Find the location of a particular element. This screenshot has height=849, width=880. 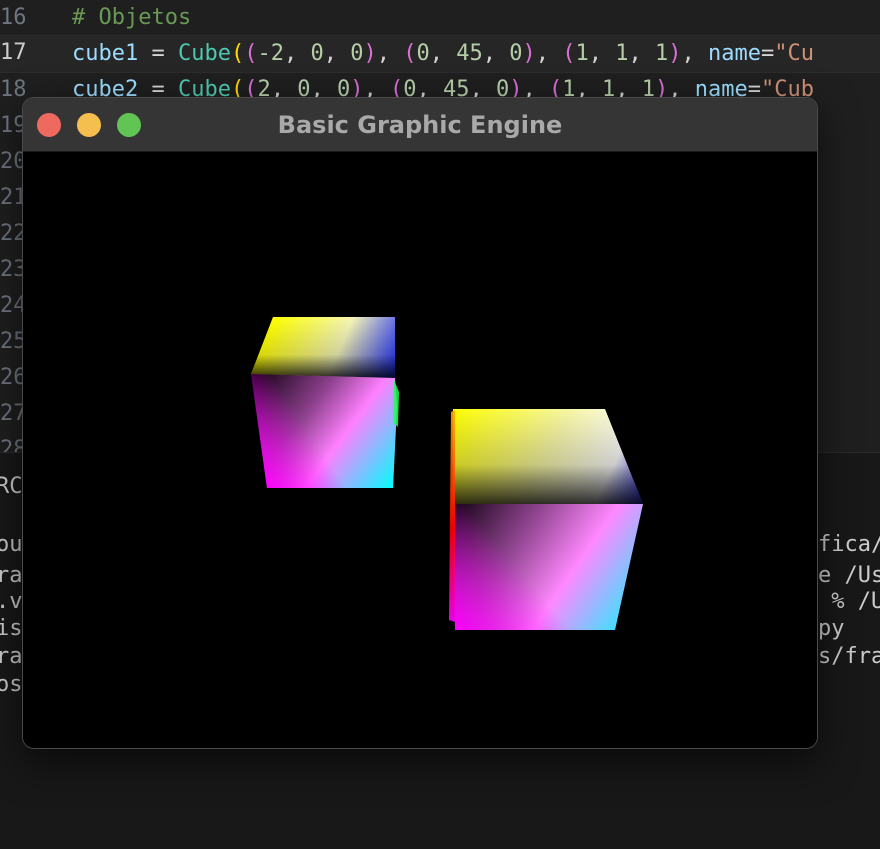

line-number: 27 is located at coordinates (13, 413).